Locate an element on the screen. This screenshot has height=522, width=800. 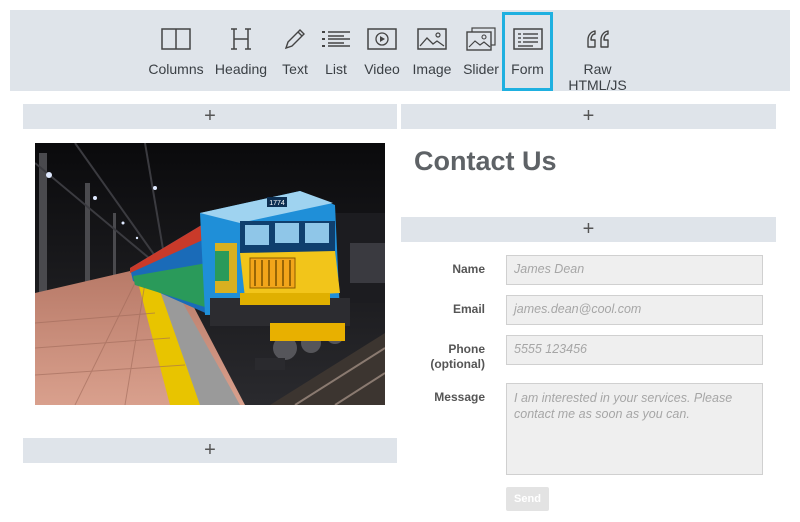
email-label: Email is located at coordinates (468, 309).